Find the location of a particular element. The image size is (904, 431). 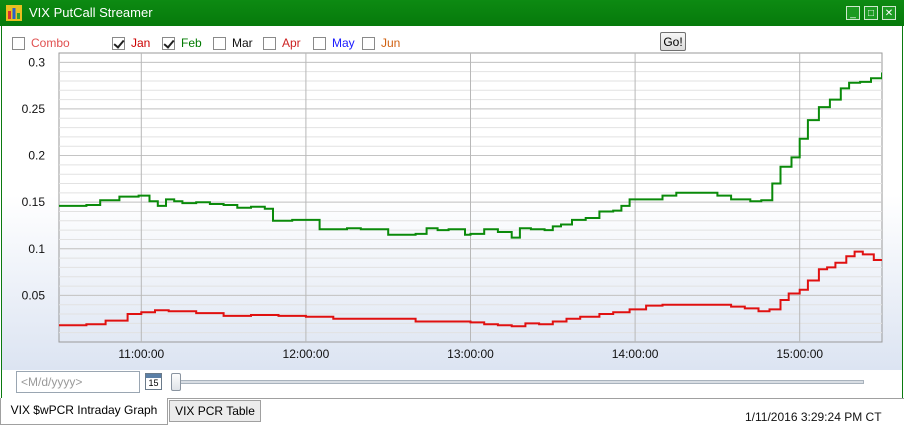

date-input: <M/d/yyyy> is located at coordinates (78, 382).